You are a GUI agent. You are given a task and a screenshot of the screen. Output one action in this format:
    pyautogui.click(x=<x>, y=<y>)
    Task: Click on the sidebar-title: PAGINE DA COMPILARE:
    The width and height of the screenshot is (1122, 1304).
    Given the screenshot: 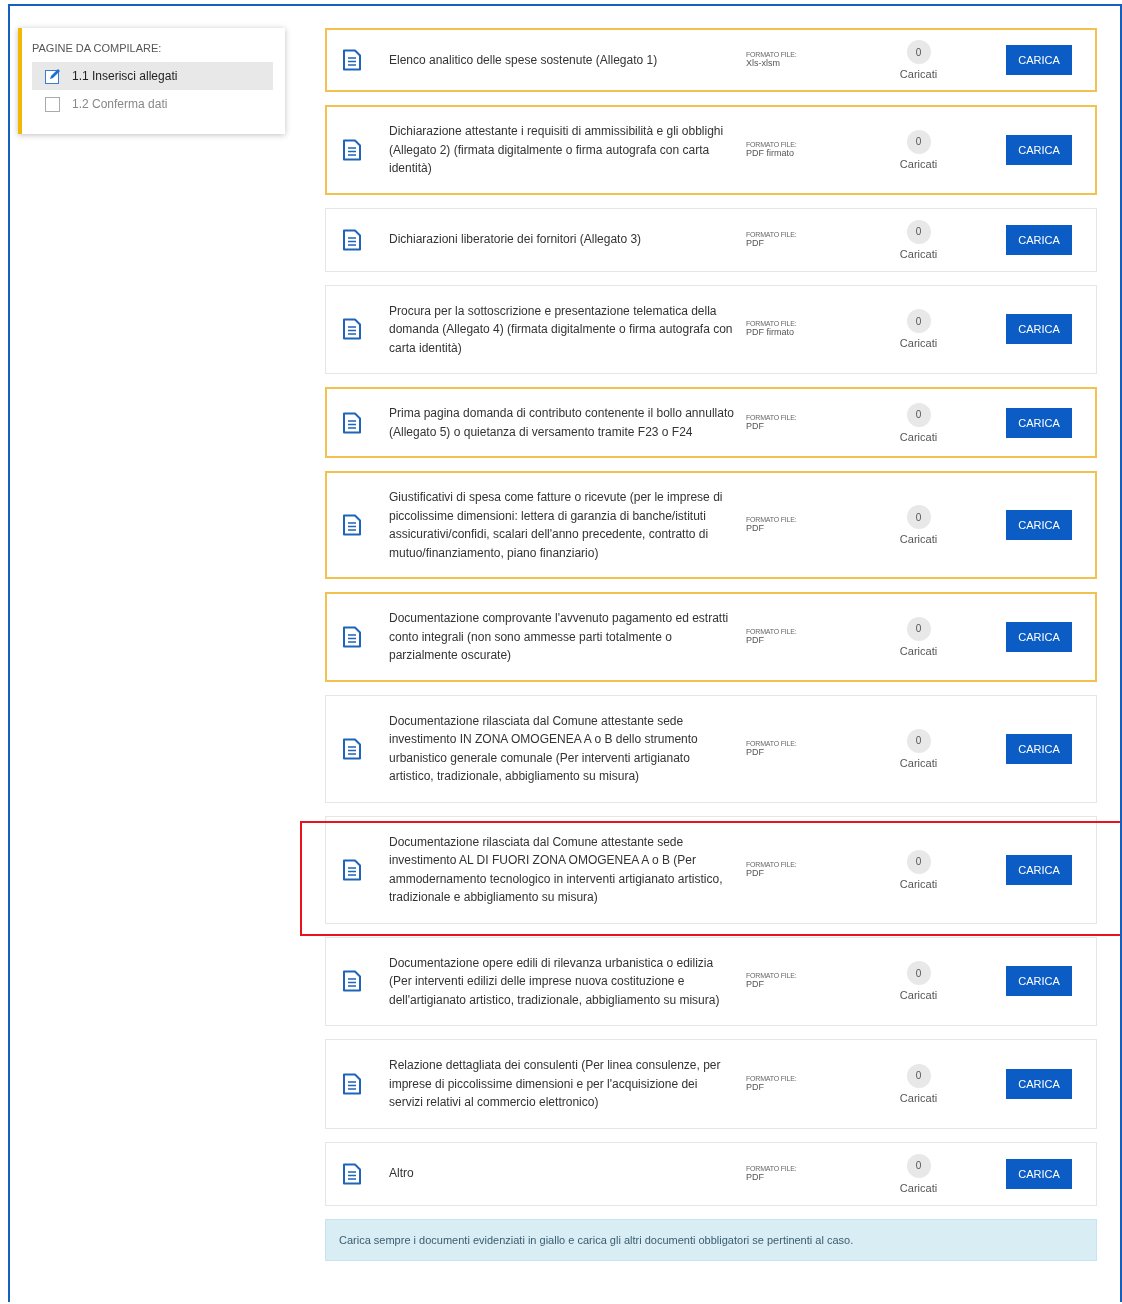 What is the action you would take?
    pyautogui.click(x=97, y=48)
    